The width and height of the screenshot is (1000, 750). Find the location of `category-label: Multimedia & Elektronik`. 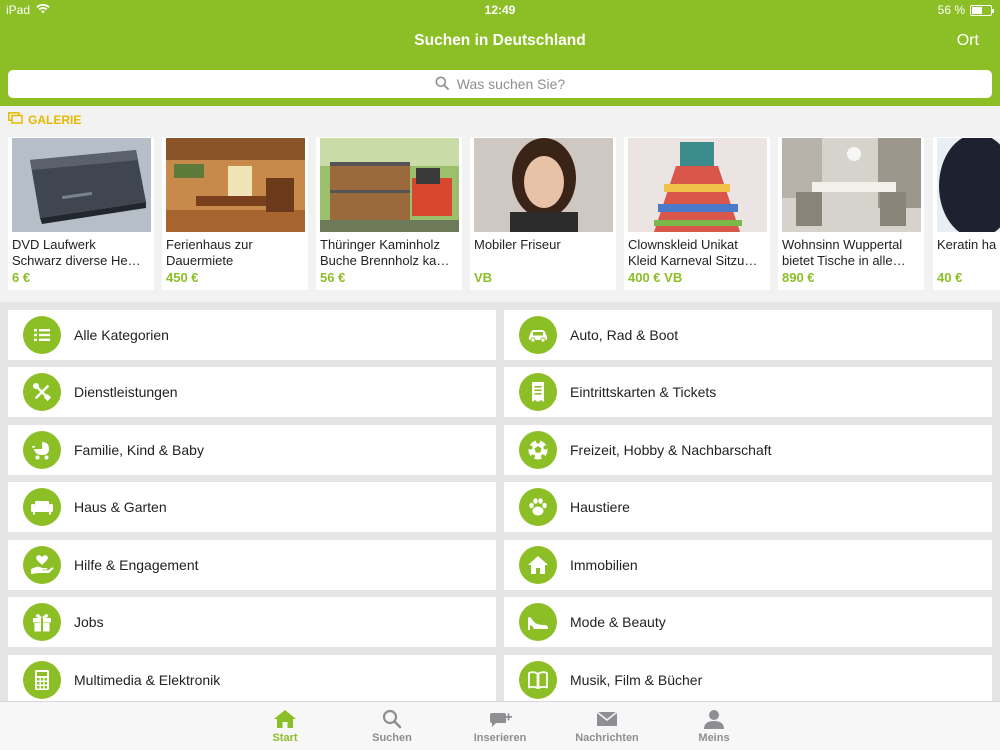

category-label: Multimedia & Elektronik is located at coordinates (147, 680).